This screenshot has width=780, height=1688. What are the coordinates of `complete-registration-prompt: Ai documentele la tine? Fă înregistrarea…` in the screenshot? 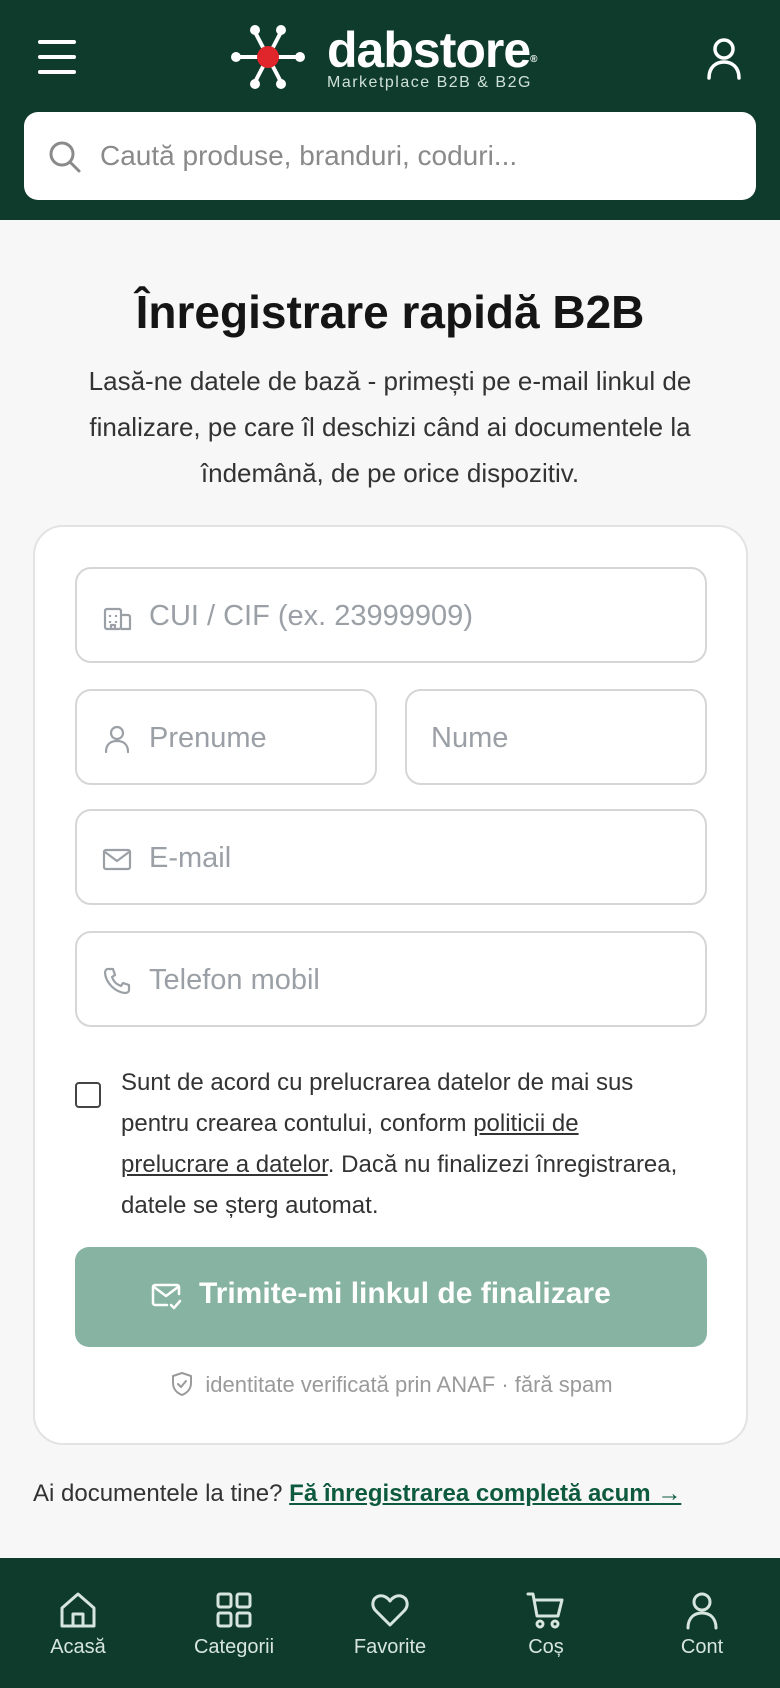 It's located at (403, 1494).